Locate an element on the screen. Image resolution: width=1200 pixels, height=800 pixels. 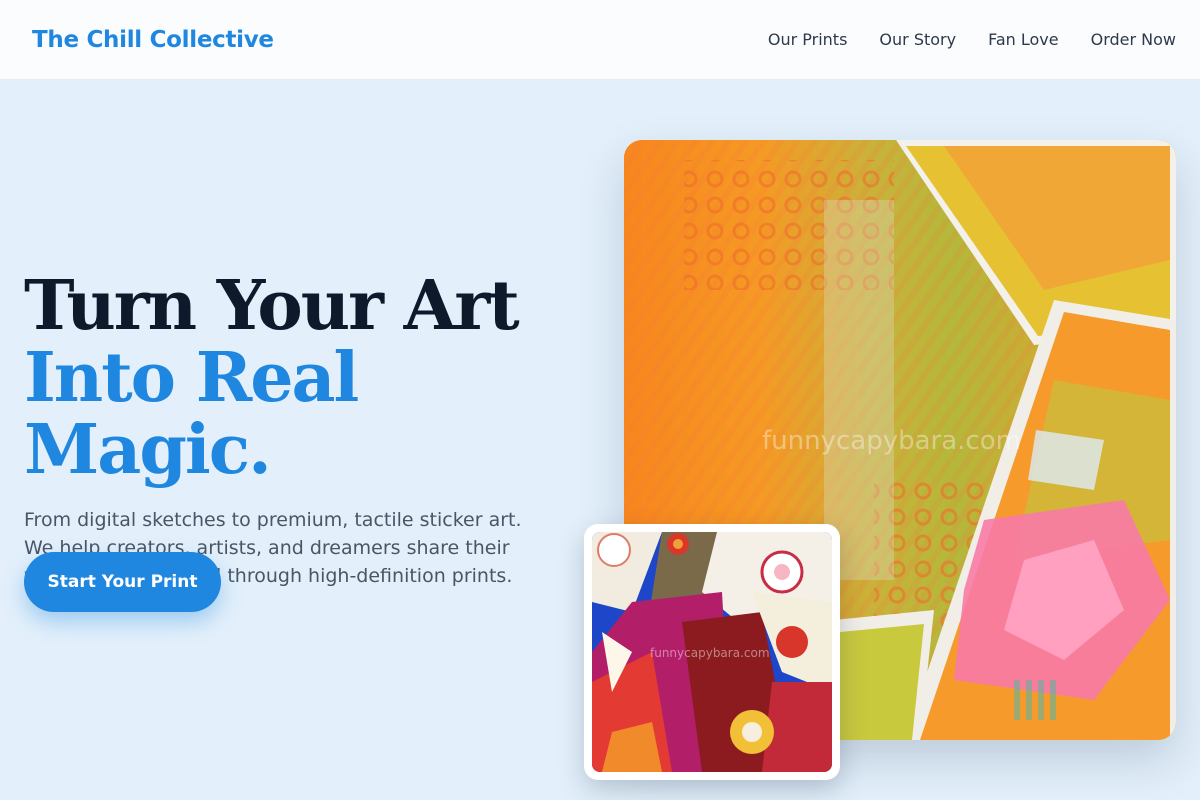
nav-links: Our Prints Our Story Fan Love Order Now is located at coordinates (972, 39).